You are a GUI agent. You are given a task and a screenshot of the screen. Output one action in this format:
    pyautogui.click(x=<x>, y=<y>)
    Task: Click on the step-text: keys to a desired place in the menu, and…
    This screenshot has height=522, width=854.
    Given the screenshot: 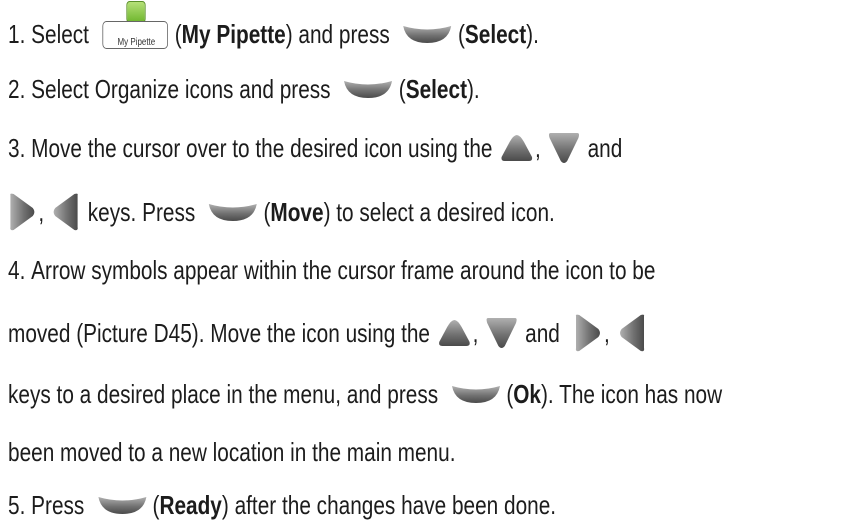 What is the action you would take?
    pyautogui.click(x=223, y=394)
    